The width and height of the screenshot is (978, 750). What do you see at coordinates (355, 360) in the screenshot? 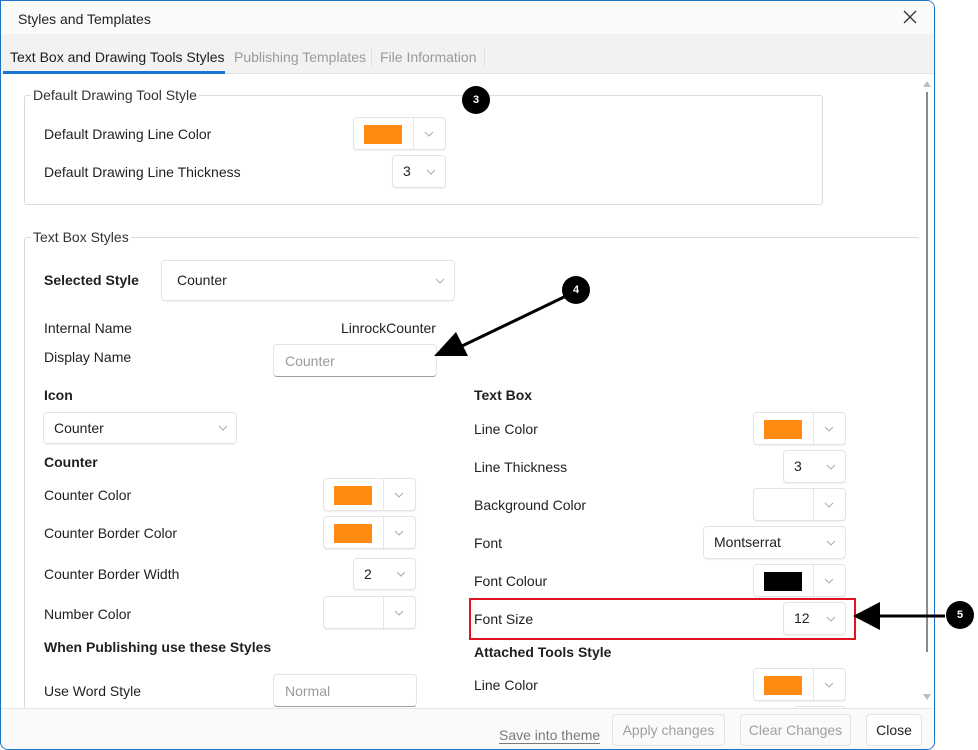
I see `display-name-input: Counter` at bounding box center [355, 360].